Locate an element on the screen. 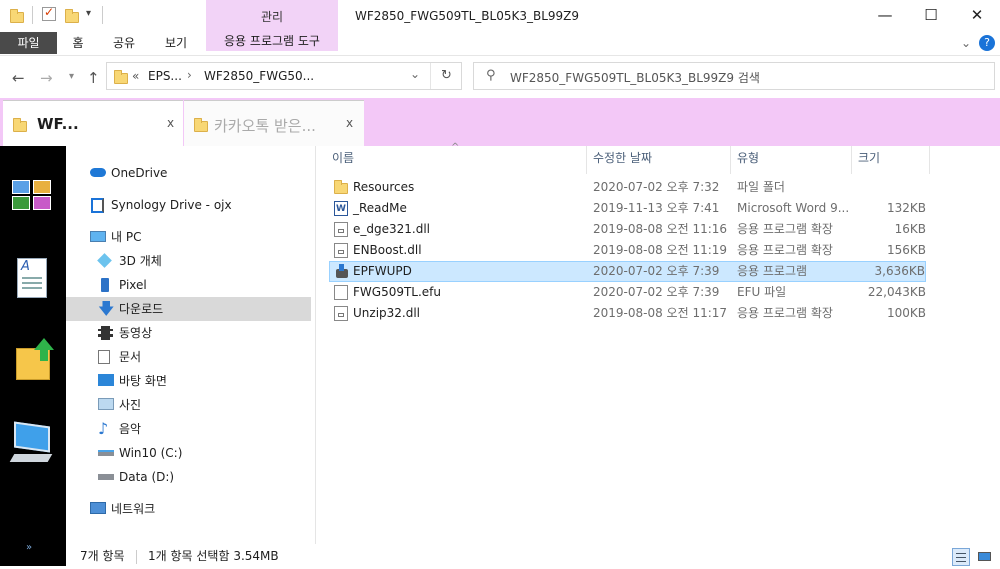 The width and height of the screenshot is (1000, 569). side-dock: A » is located at coordinates (33, 356).